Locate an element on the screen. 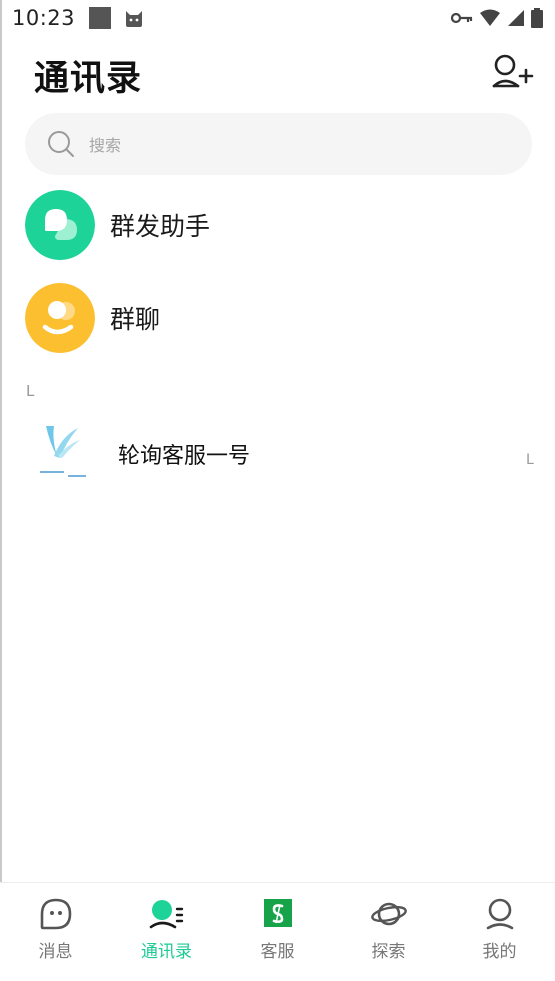  tab-contacts: 通讯录 is located at coordinates (166, 932).